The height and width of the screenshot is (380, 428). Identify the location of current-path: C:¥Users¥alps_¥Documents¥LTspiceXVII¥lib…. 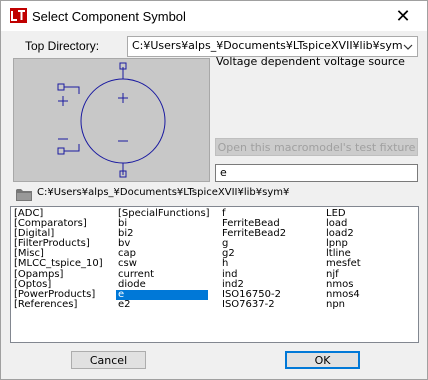
(163, 192).